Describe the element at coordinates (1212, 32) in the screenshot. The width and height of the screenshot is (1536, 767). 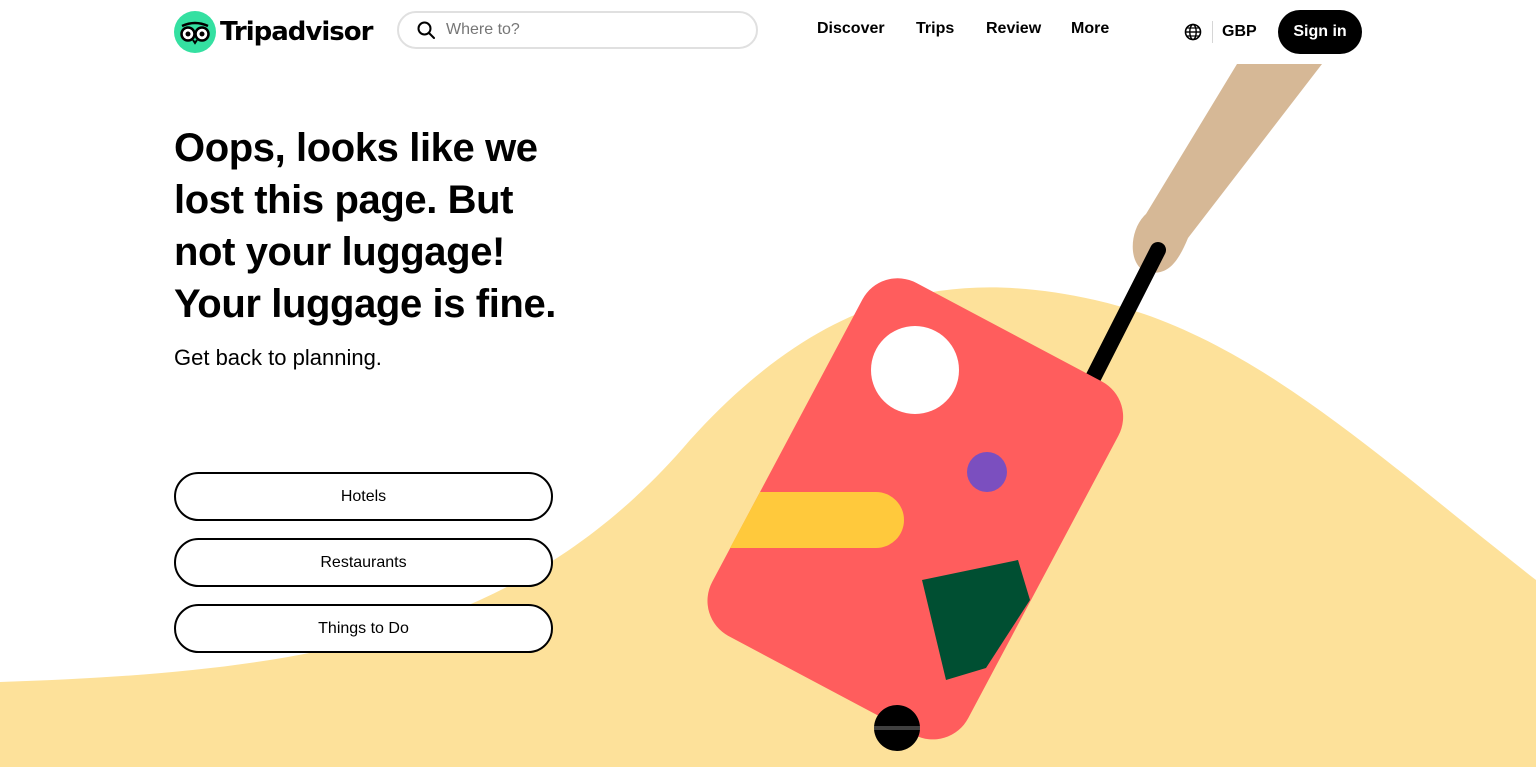
I see `divider` at that location.